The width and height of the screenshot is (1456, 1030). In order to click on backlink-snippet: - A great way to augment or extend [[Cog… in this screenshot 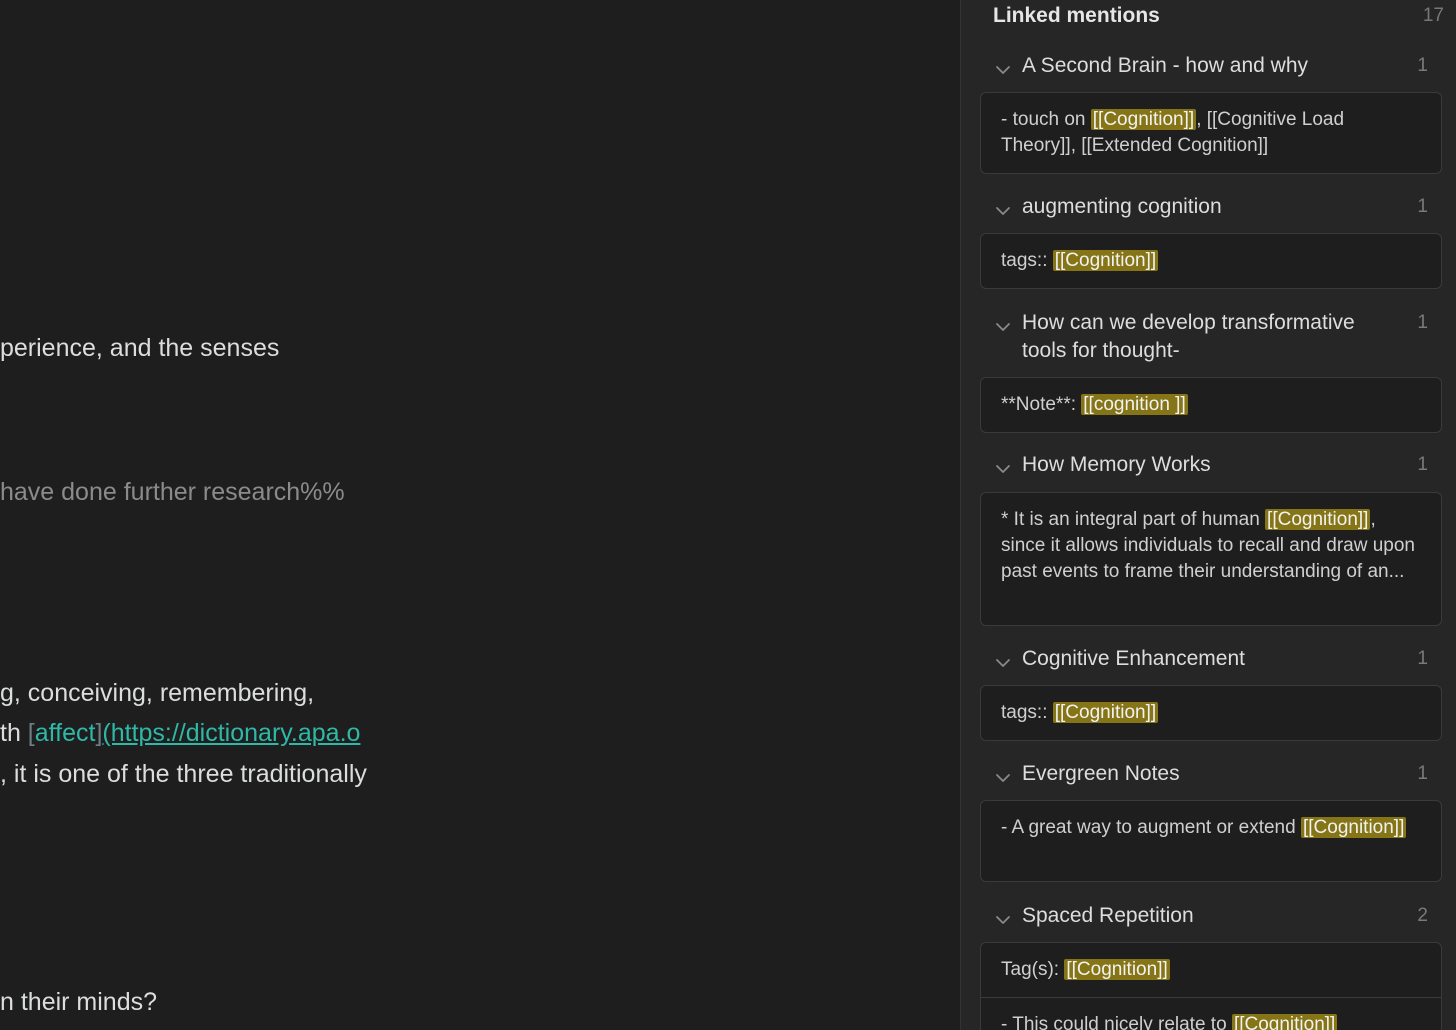, I will do `click(1211, 828)`.